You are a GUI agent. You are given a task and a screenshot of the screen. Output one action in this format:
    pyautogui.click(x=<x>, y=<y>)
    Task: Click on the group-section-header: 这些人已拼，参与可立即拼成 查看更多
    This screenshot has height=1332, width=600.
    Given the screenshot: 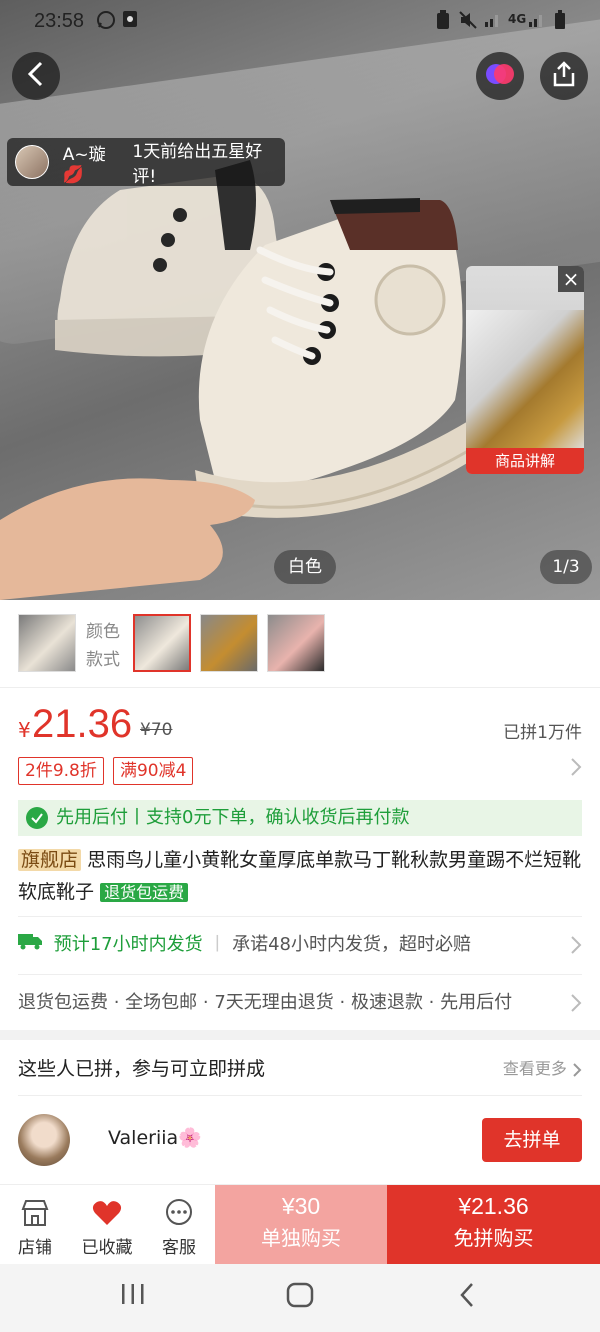 What is the action you would take?
    pyautogui.click(x=300, y=1069)
    